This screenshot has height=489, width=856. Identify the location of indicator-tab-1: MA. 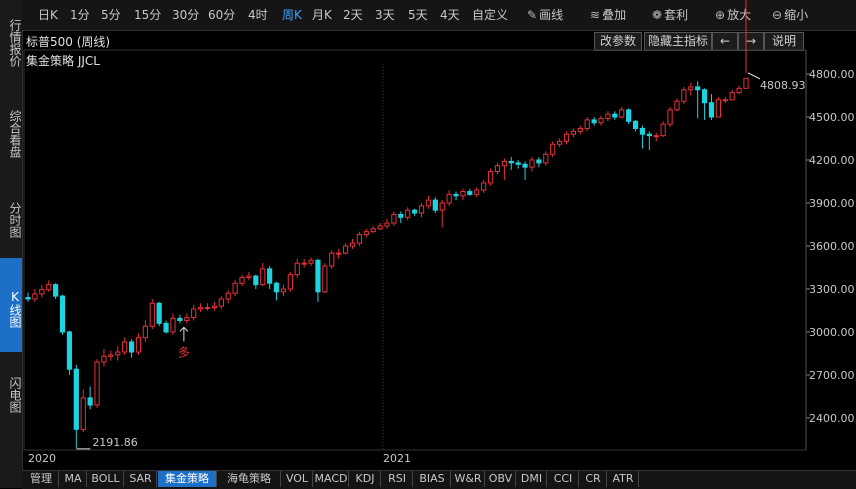
(73, 479).